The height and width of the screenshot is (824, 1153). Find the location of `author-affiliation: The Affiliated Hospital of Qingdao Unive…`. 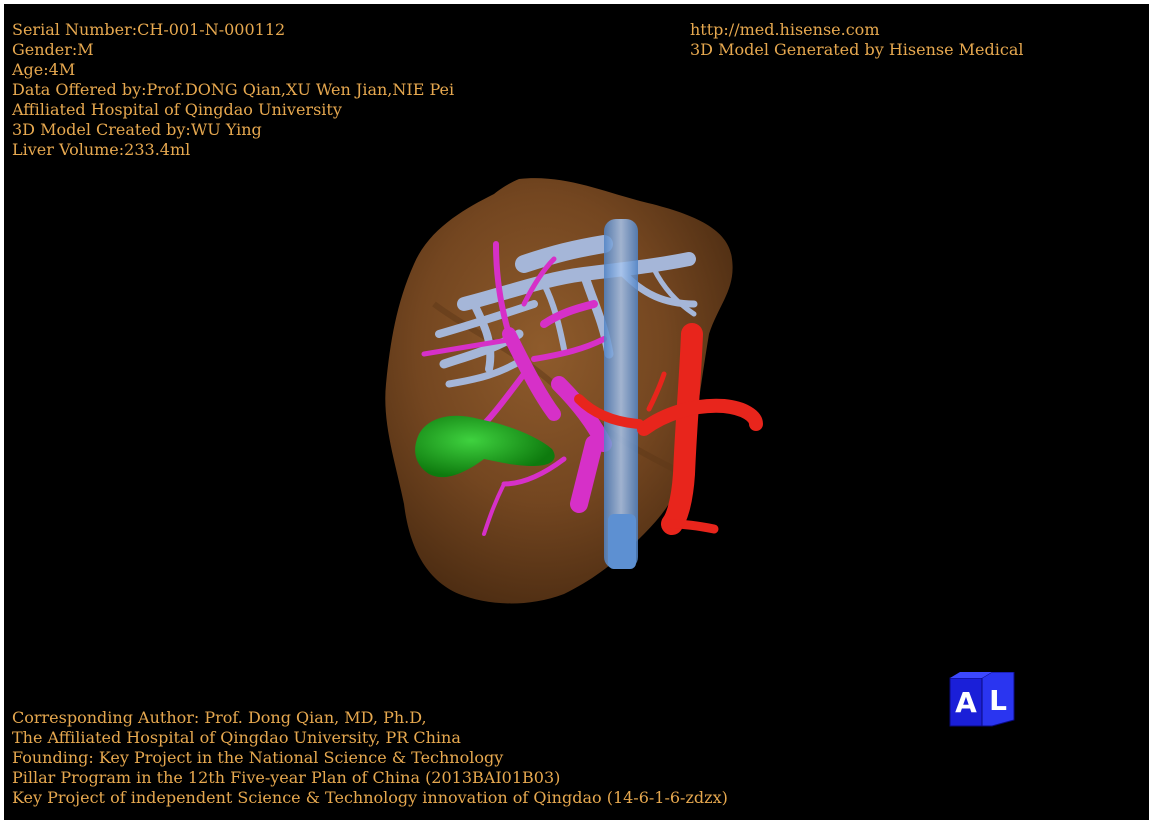

author-affiliation: The Affiliated Hospital of Qingdao Unive… is located at coordinates (236, 737).